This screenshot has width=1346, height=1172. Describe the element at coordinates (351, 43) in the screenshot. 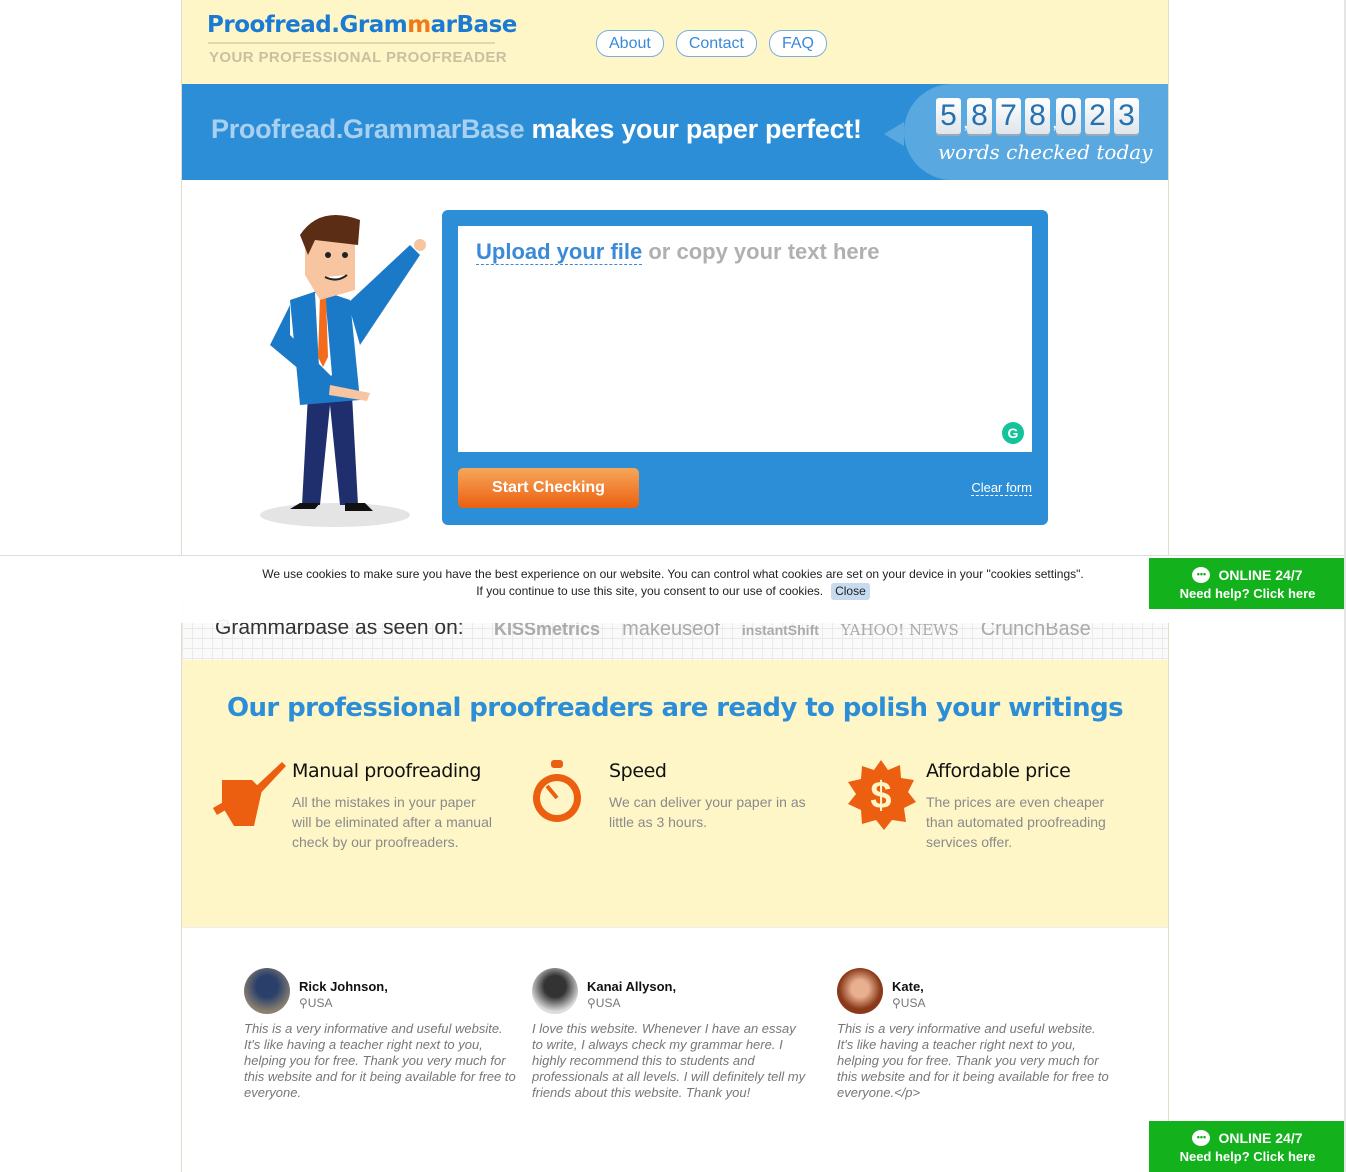

I see `logo-divider` at that location.